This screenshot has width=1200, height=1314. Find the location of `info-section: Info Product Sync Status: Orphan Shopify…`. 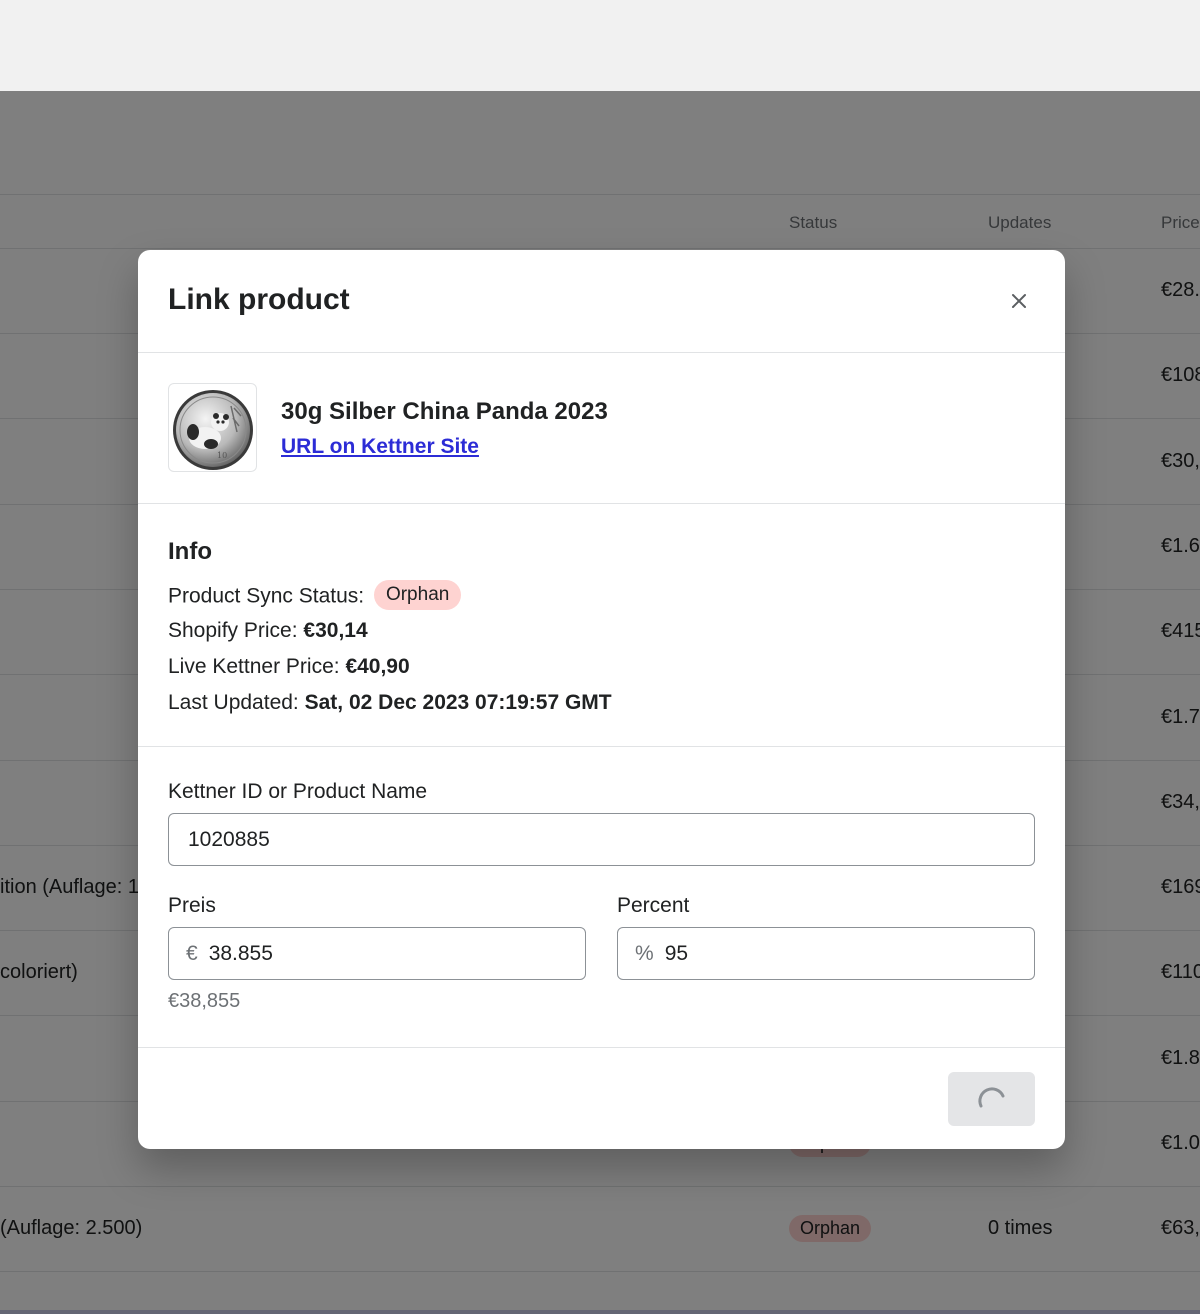

info-section: Info Product Sync Status: Orphan Shopify… is located at coordinates (601, 625).